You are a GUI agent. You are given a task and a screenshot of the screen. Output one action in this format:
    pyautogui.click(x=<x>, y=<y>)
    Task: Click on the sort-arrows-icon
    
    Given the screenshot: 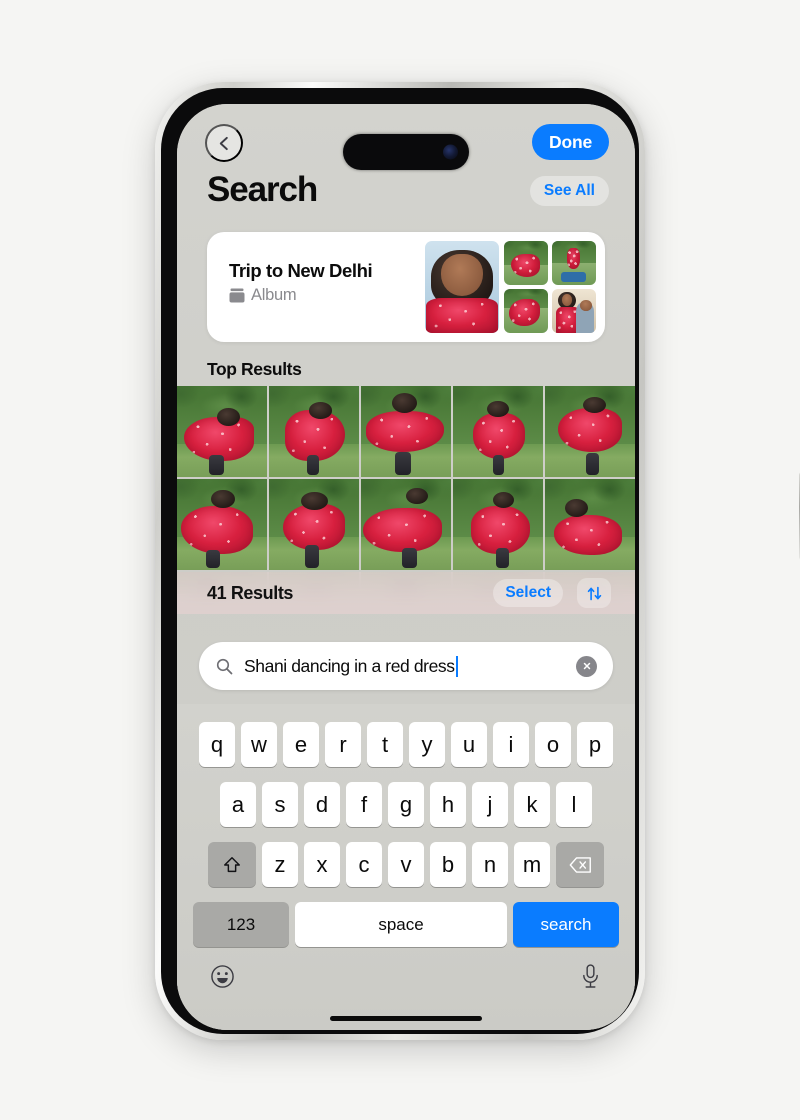 What is the action you would take?
    pyautogui.click(x=594, y=593)
    